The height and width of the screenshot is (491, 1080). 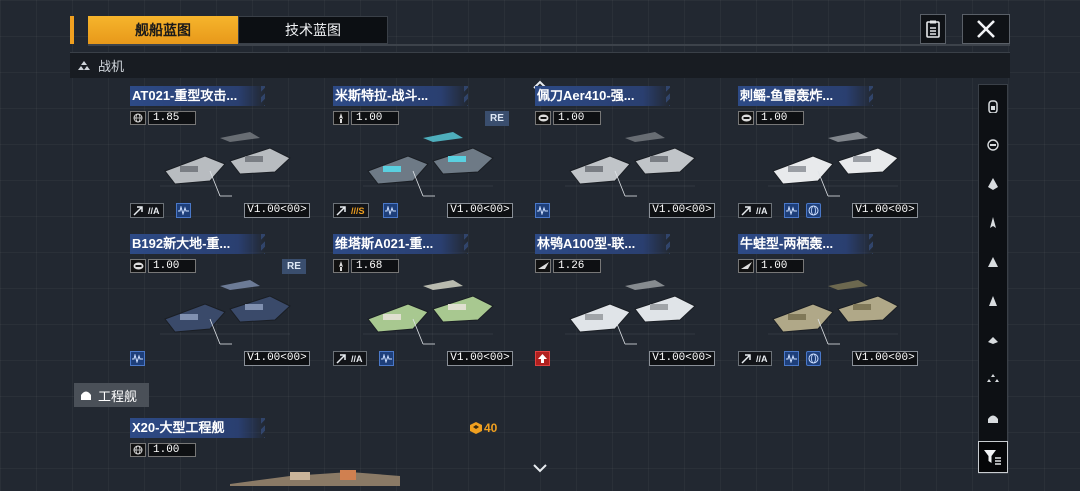 I want to click on blueprint-card: 维塔斯A021-重... 1.68 //A V1.00<00>, so click(x=423, y=304).